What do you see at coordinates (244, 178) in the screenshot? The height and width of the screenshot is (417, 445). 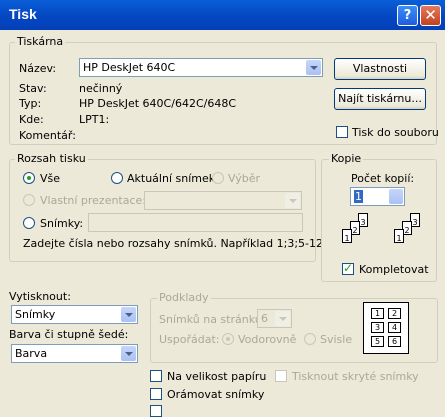 I see `range-selection-label: Výběr` at bounding box center [244, 178].